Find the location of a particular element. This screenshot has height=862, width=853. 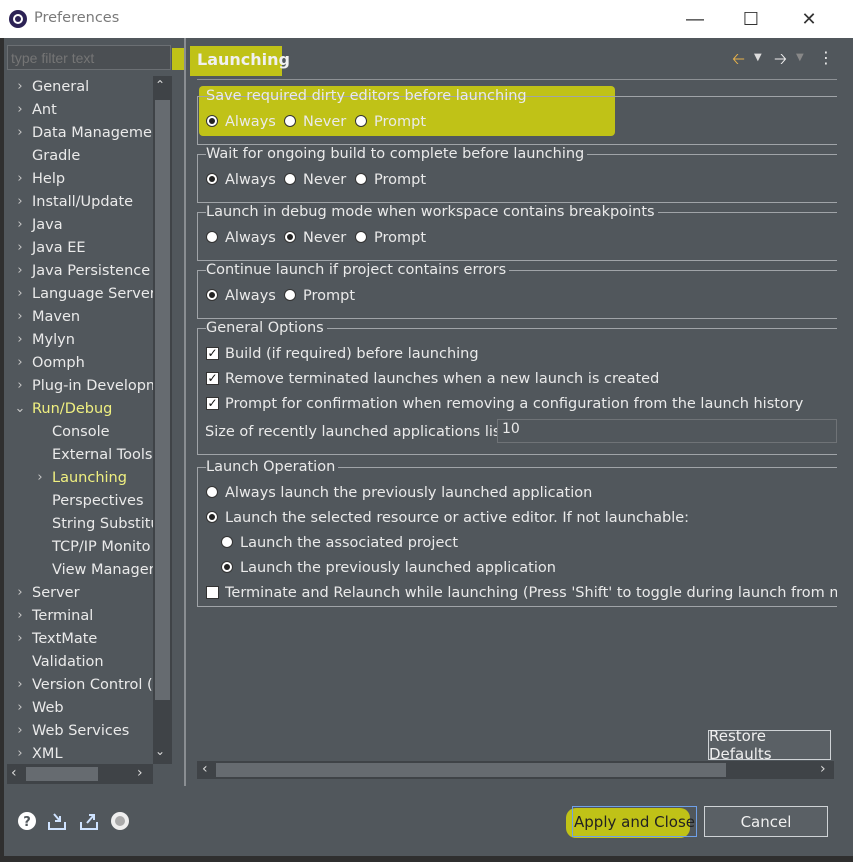

associated-project-label: Launch the associated project is located at coordinates (349, 543).